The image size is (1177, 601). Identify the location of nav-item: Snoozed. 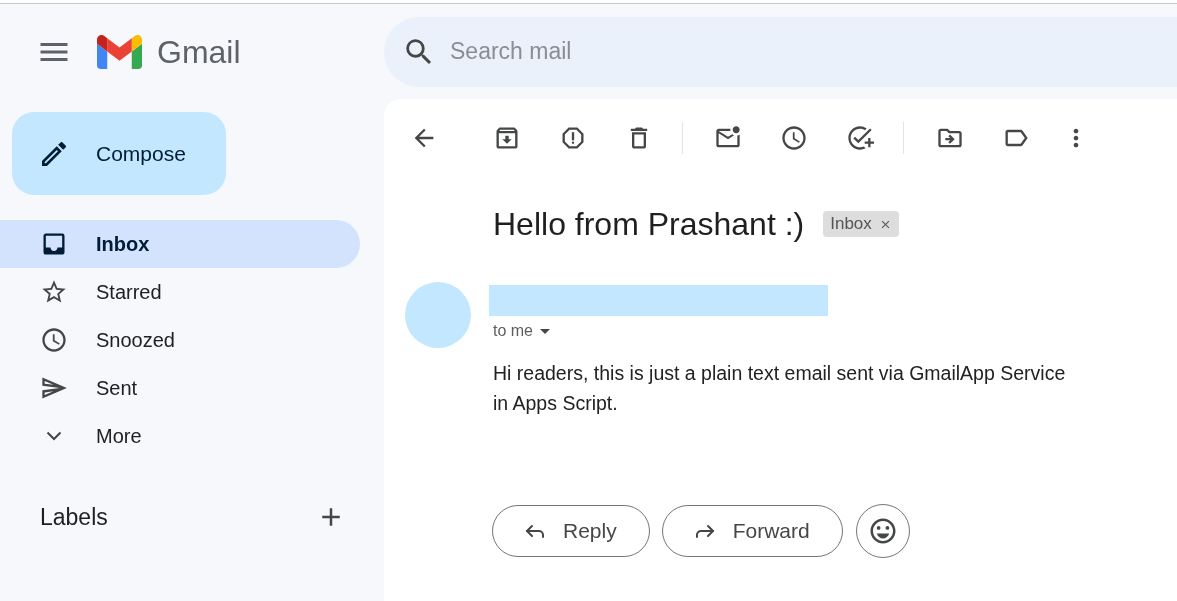
(180, 340).